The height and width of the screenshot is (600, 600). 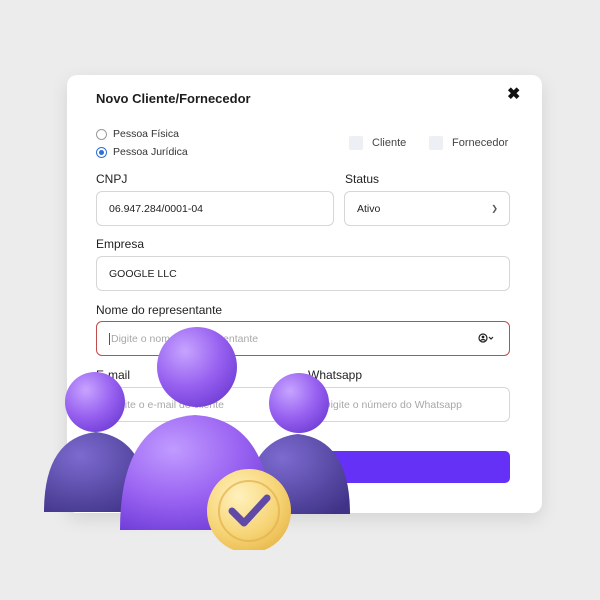 I want to click on checkbox-label: Fornecedor, so click(x=480, y=143).